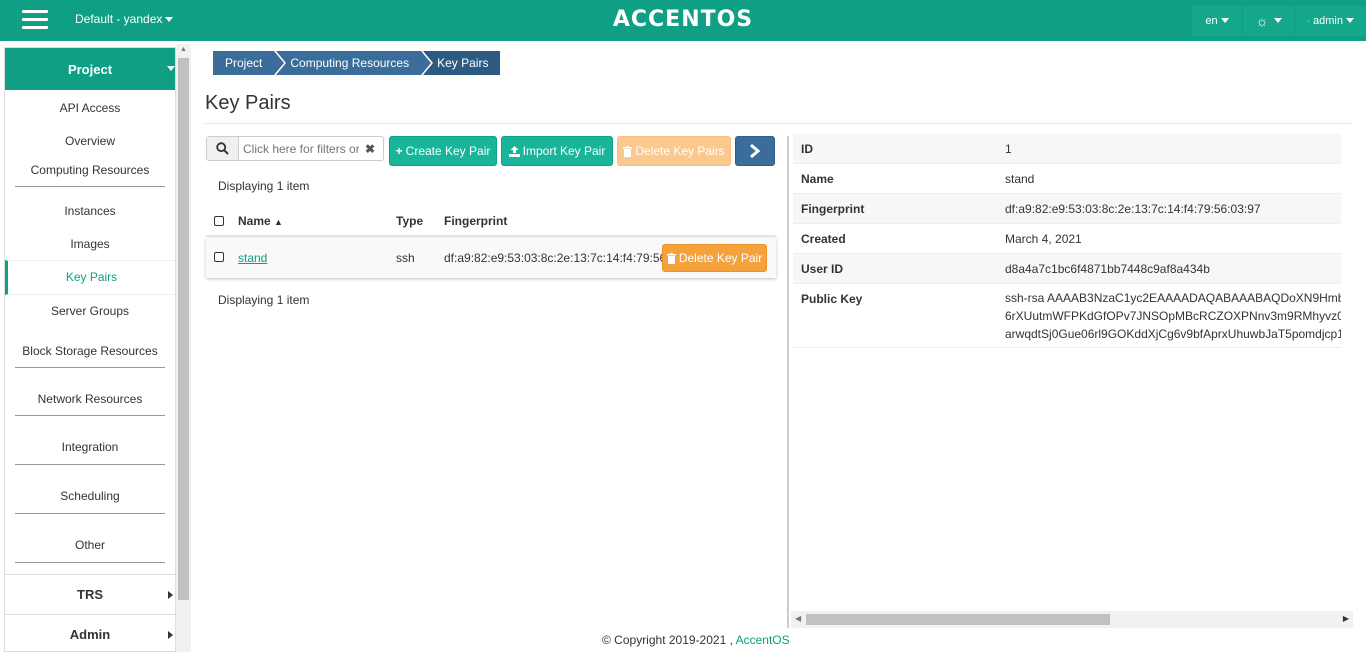 The image size is (1366, 652). What do you see at coordinates (798, 618) in the screenshot?
I see `scroll-left-icon: ◀` at bounding box center [798, 618].